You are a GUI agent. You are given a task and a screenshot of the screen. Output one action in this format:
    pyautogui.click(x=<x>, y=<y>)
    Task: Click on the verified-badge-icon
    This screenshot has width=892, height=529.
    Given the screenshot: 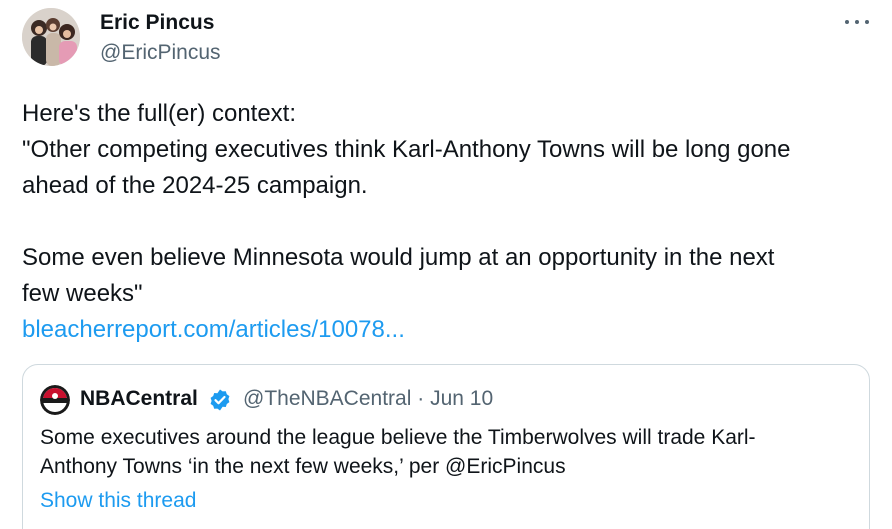 What is the action you would take?
    pyautogui.click(x=220, y=400)
    